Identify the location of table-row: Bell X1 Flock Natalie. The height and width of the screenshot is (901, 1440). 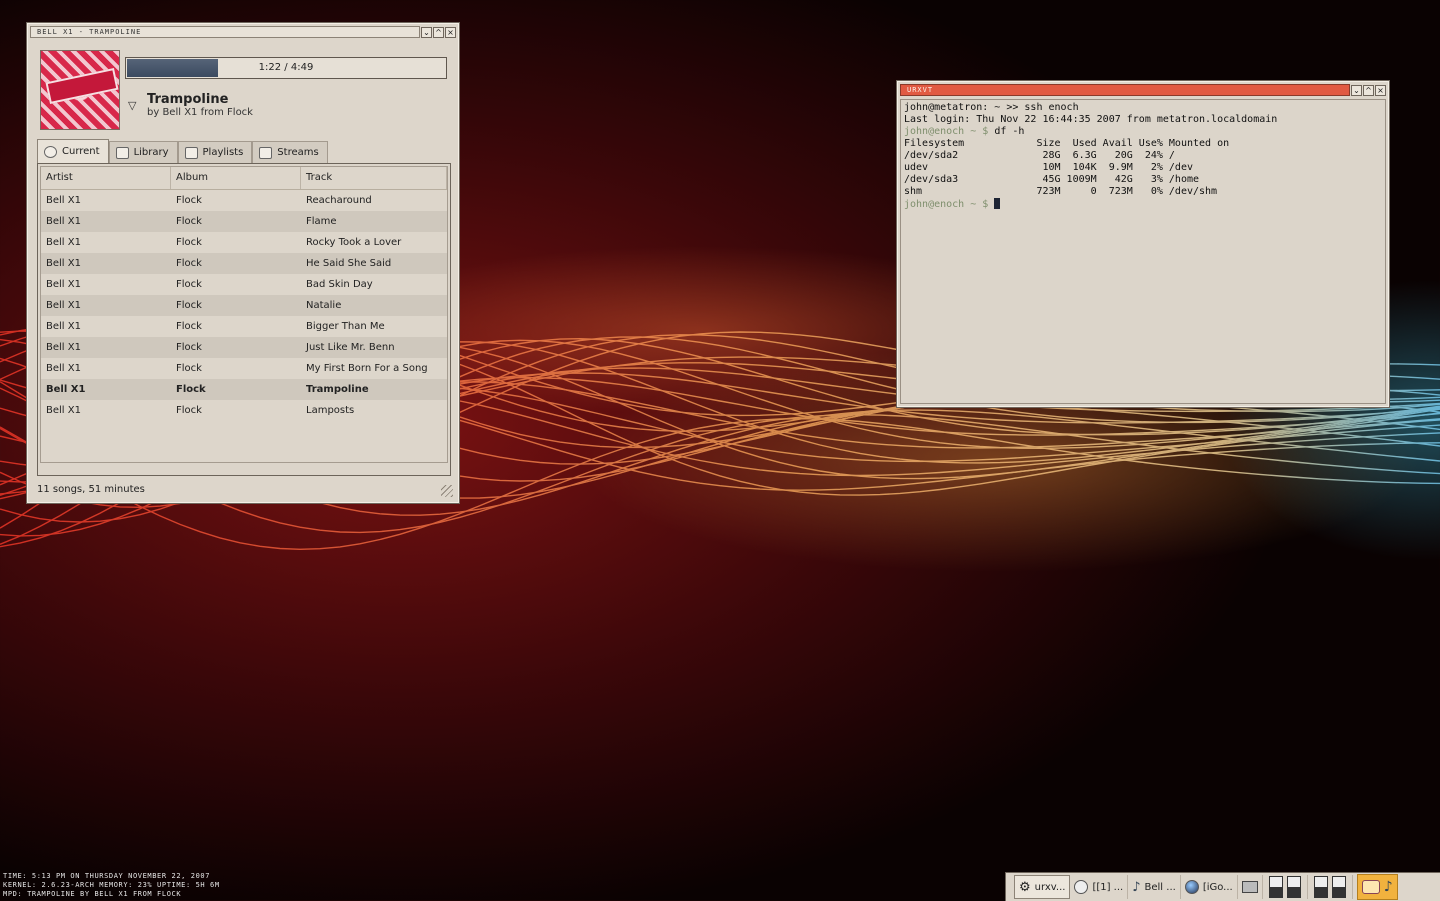
(244, 305).